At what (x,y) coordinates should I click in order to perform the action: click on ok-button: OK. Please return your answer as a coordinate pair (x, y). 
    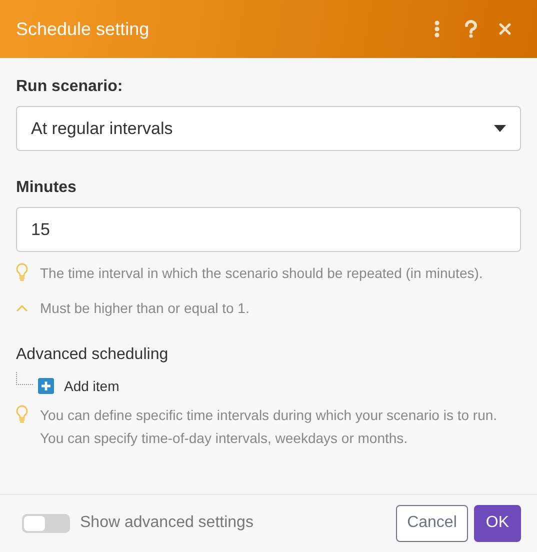
    Looking at the image, I should click on (497, 523).